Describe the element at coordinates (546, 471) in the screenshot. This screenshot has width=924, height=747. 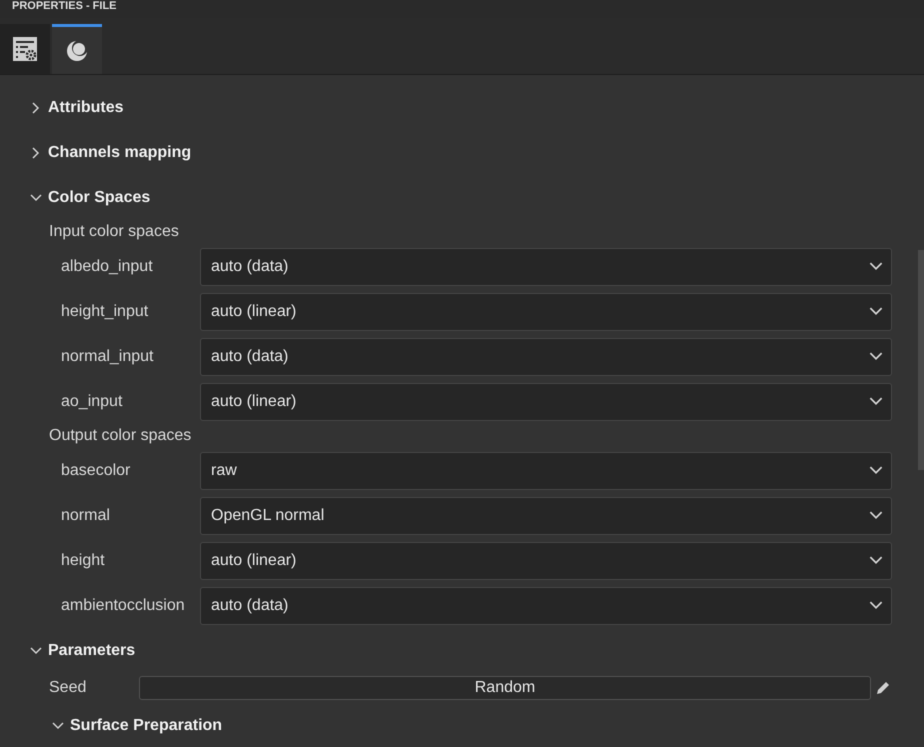
I see `dropdown: raw` at that location.